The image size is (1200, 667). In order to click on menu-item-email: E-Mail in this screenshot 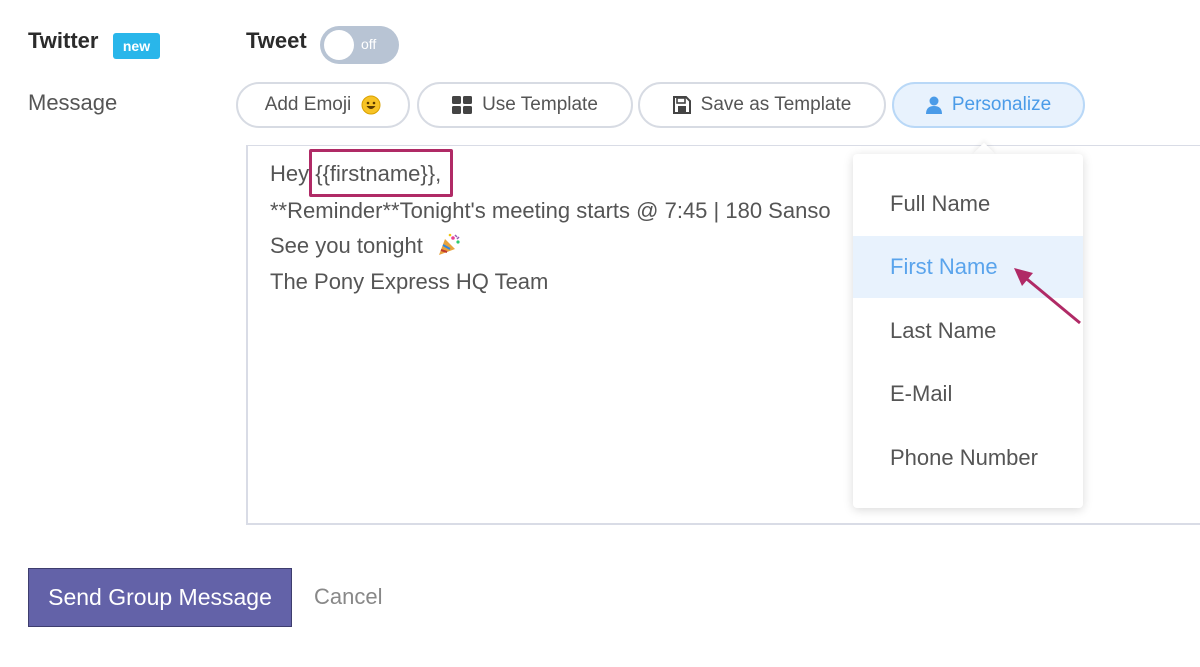, I will do `click(968, 394)`.